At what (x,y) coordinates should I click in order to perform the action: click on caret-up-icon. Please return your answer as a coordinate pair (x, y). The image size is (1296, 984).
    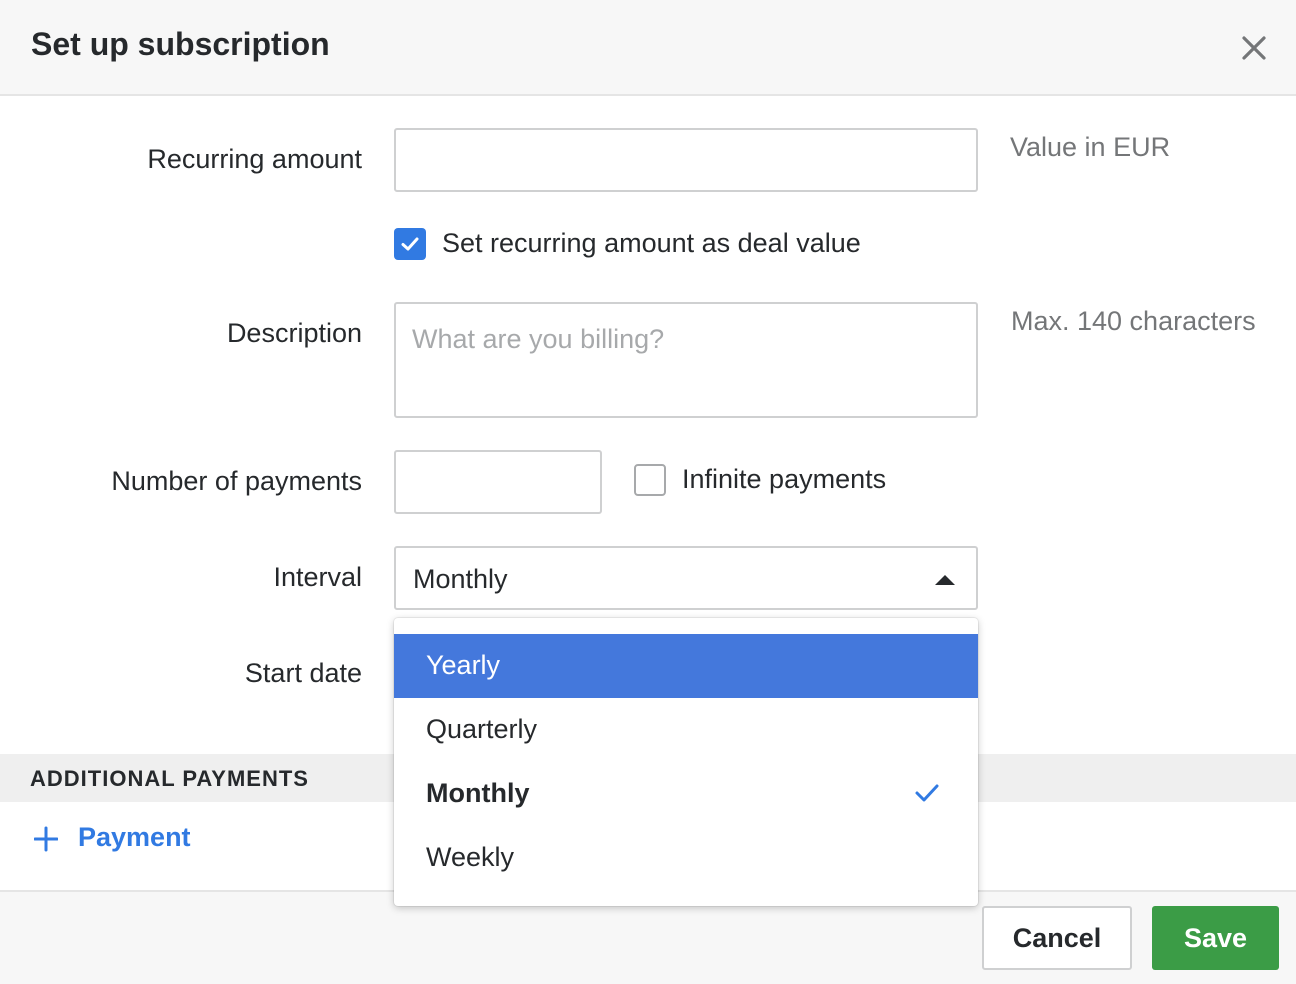
    Looking at the image, I should click on (945, 580).